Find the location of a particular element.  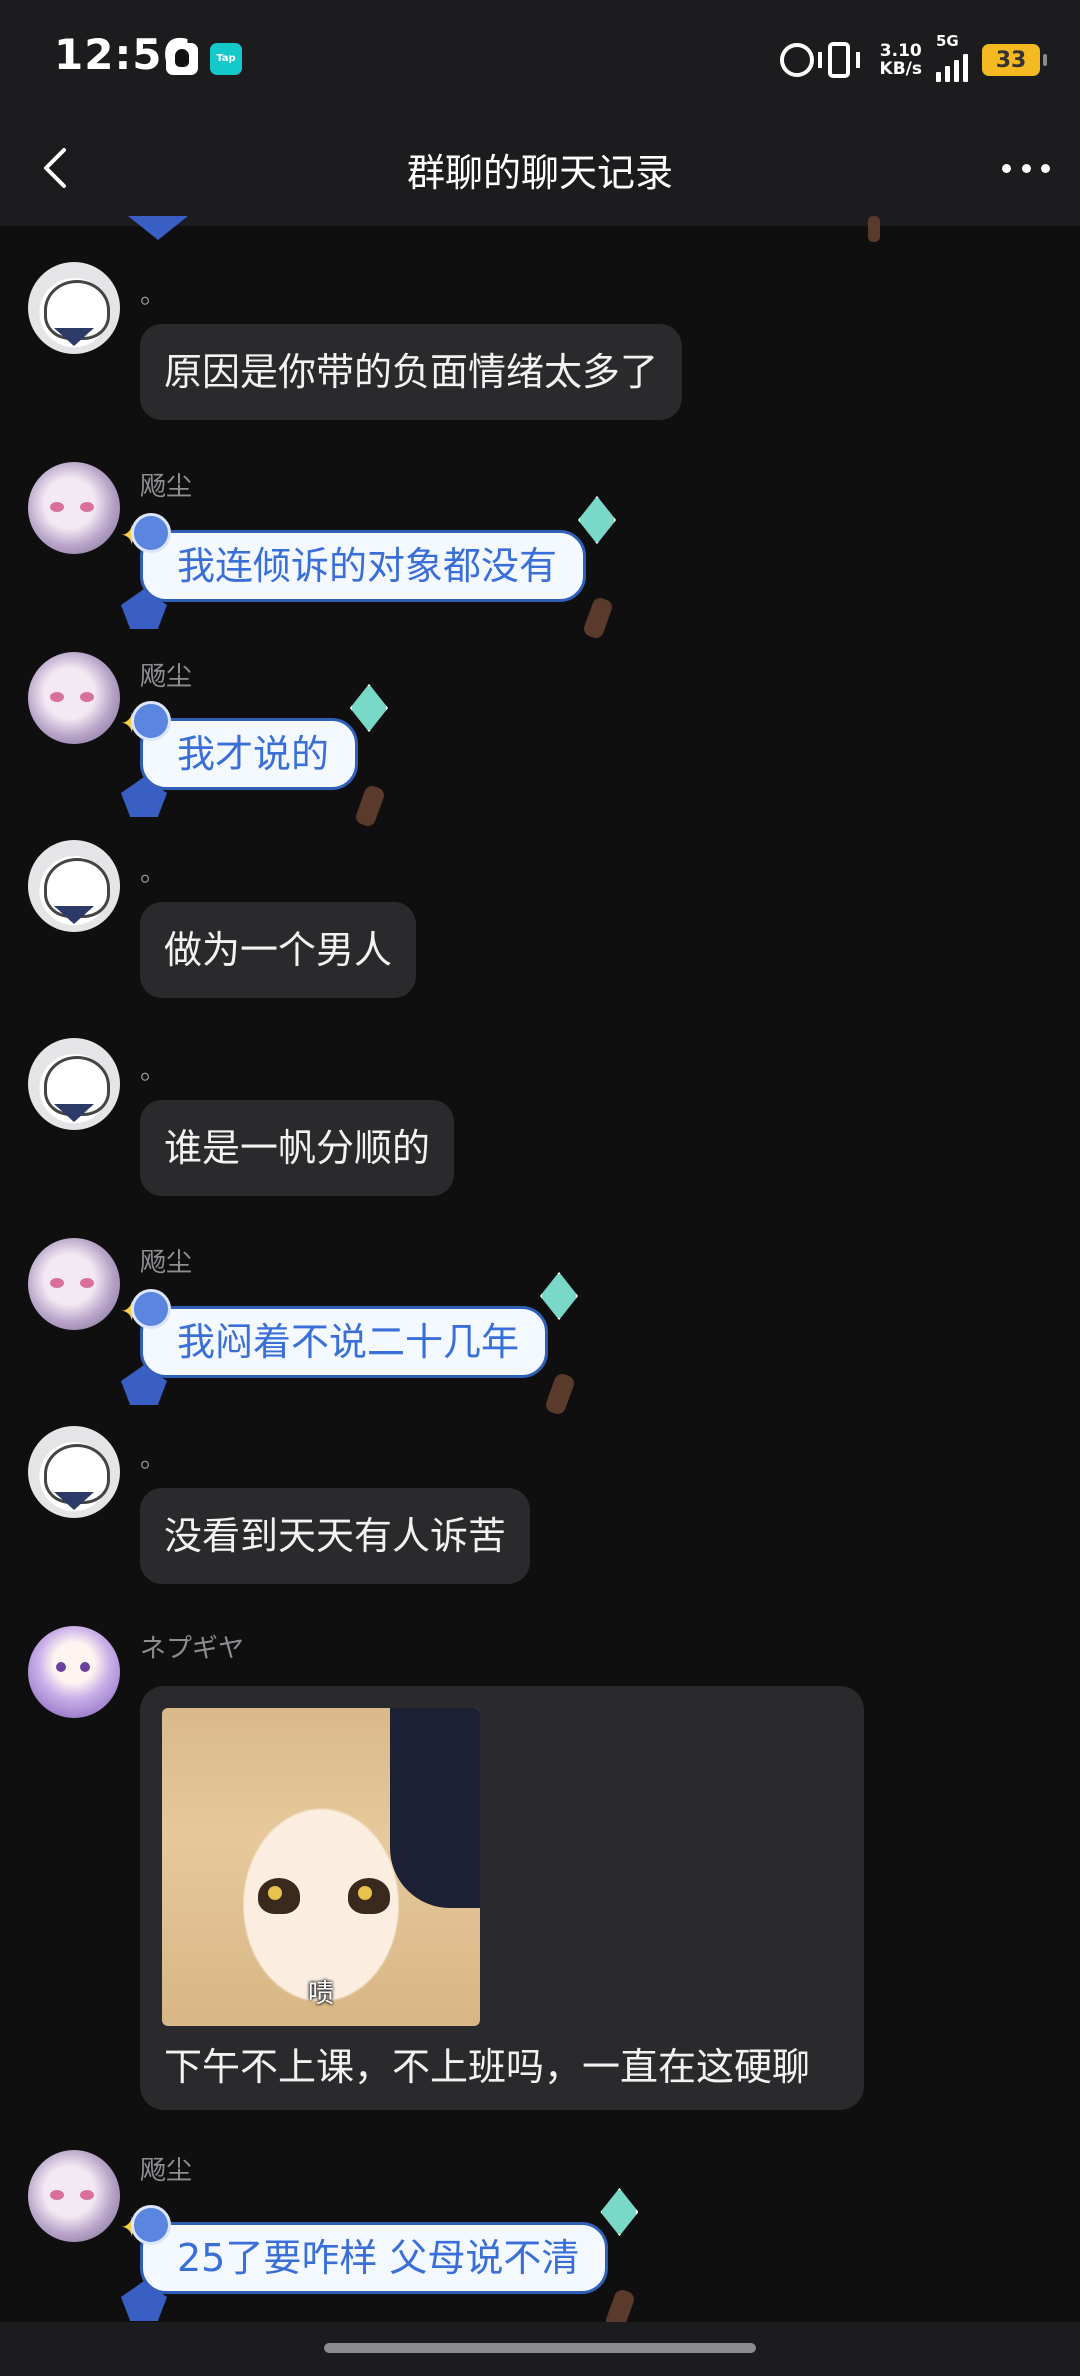

message-bubble: 没看到天天有人诉苦 is located at coordinates (335, 1536).